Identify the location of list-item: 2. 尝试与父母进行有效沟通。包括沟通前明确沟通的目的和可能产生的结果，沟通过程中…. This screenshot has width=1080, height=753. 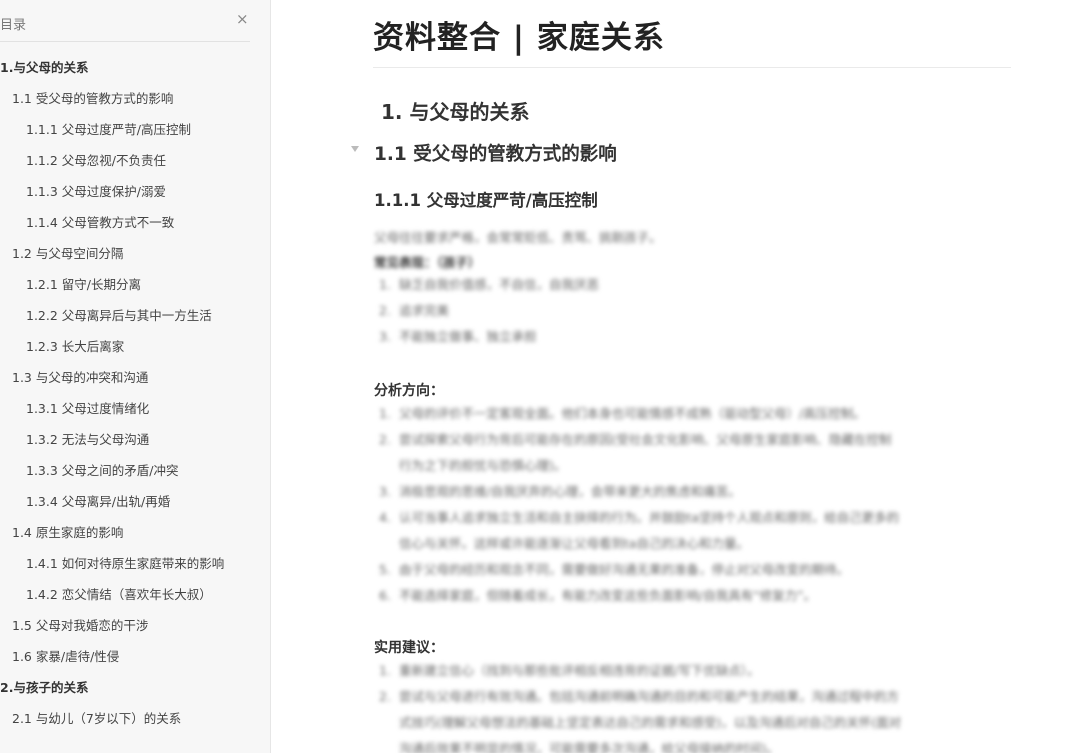
(640, 697).